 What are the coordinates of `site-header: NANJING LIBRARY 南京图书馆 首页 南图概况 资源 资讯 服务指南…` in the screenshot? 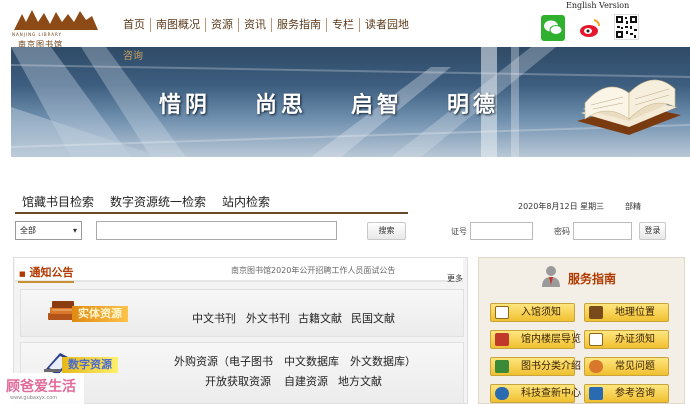 It's located at (345, 24).